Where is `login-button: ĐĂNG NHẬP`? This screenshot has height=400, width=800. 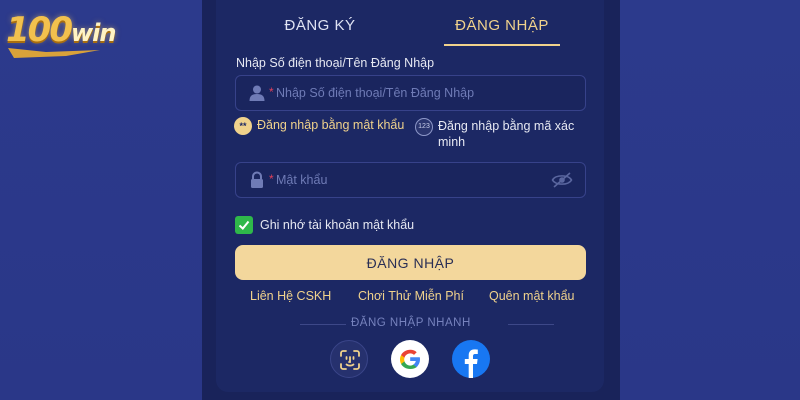 login-button: ĐĂNG NHẬP is located at coordinates (410, 262).